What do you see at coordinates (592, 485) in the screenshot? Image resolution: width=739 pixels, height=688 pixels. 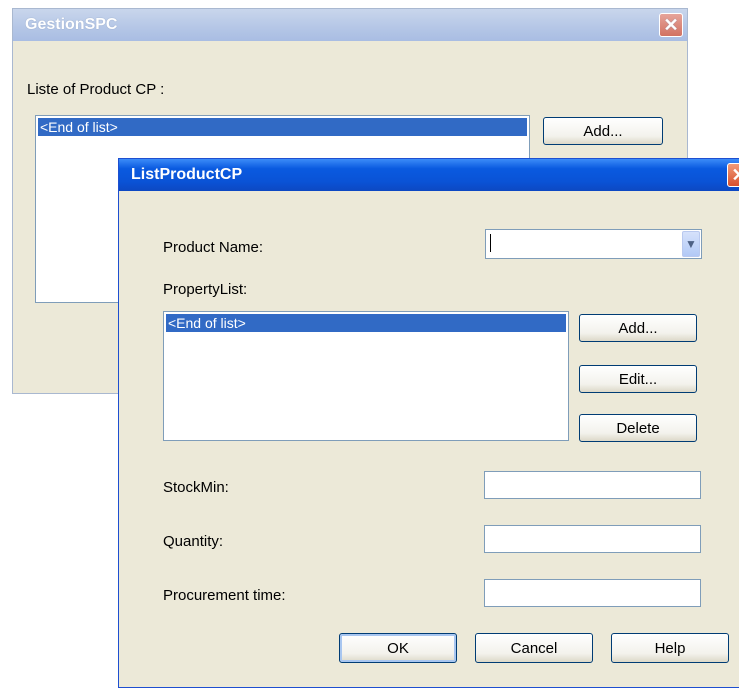 I see `stockmin-field` at bounding box center [592, 485].